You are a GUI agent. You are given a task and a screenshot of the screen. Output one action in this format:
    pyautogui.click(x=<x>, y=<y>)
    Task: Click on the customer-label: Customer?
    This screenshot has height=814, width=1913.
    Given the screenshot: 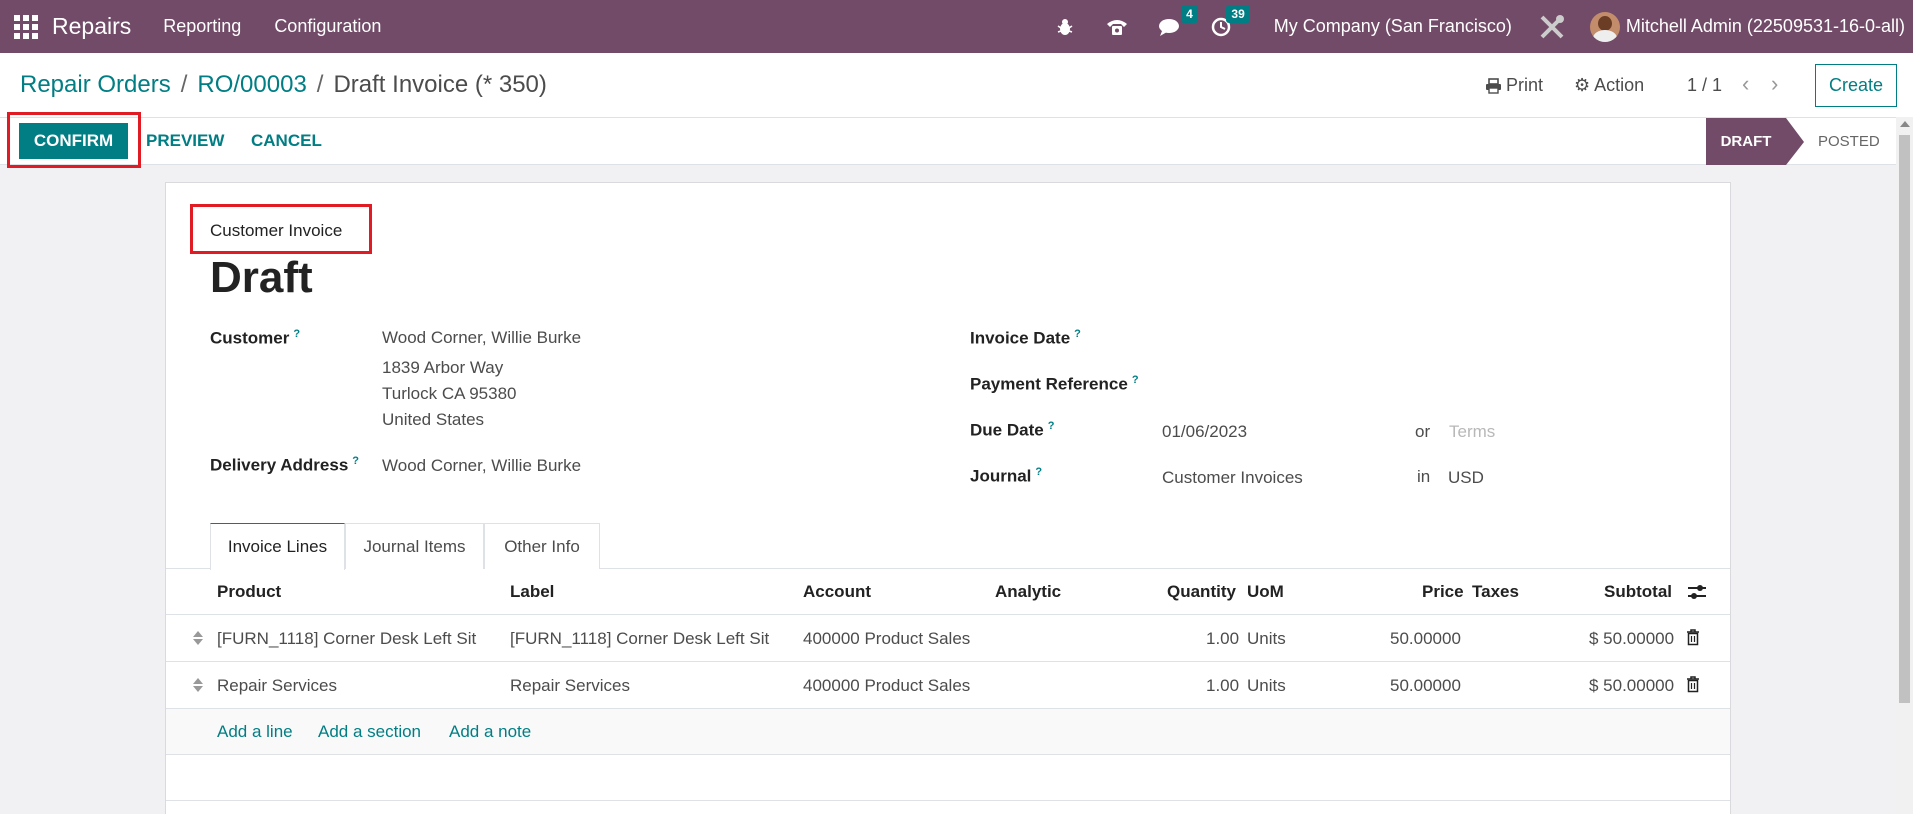 What is the action you would take?
    pyautogui.click(x=255, y=338)
    